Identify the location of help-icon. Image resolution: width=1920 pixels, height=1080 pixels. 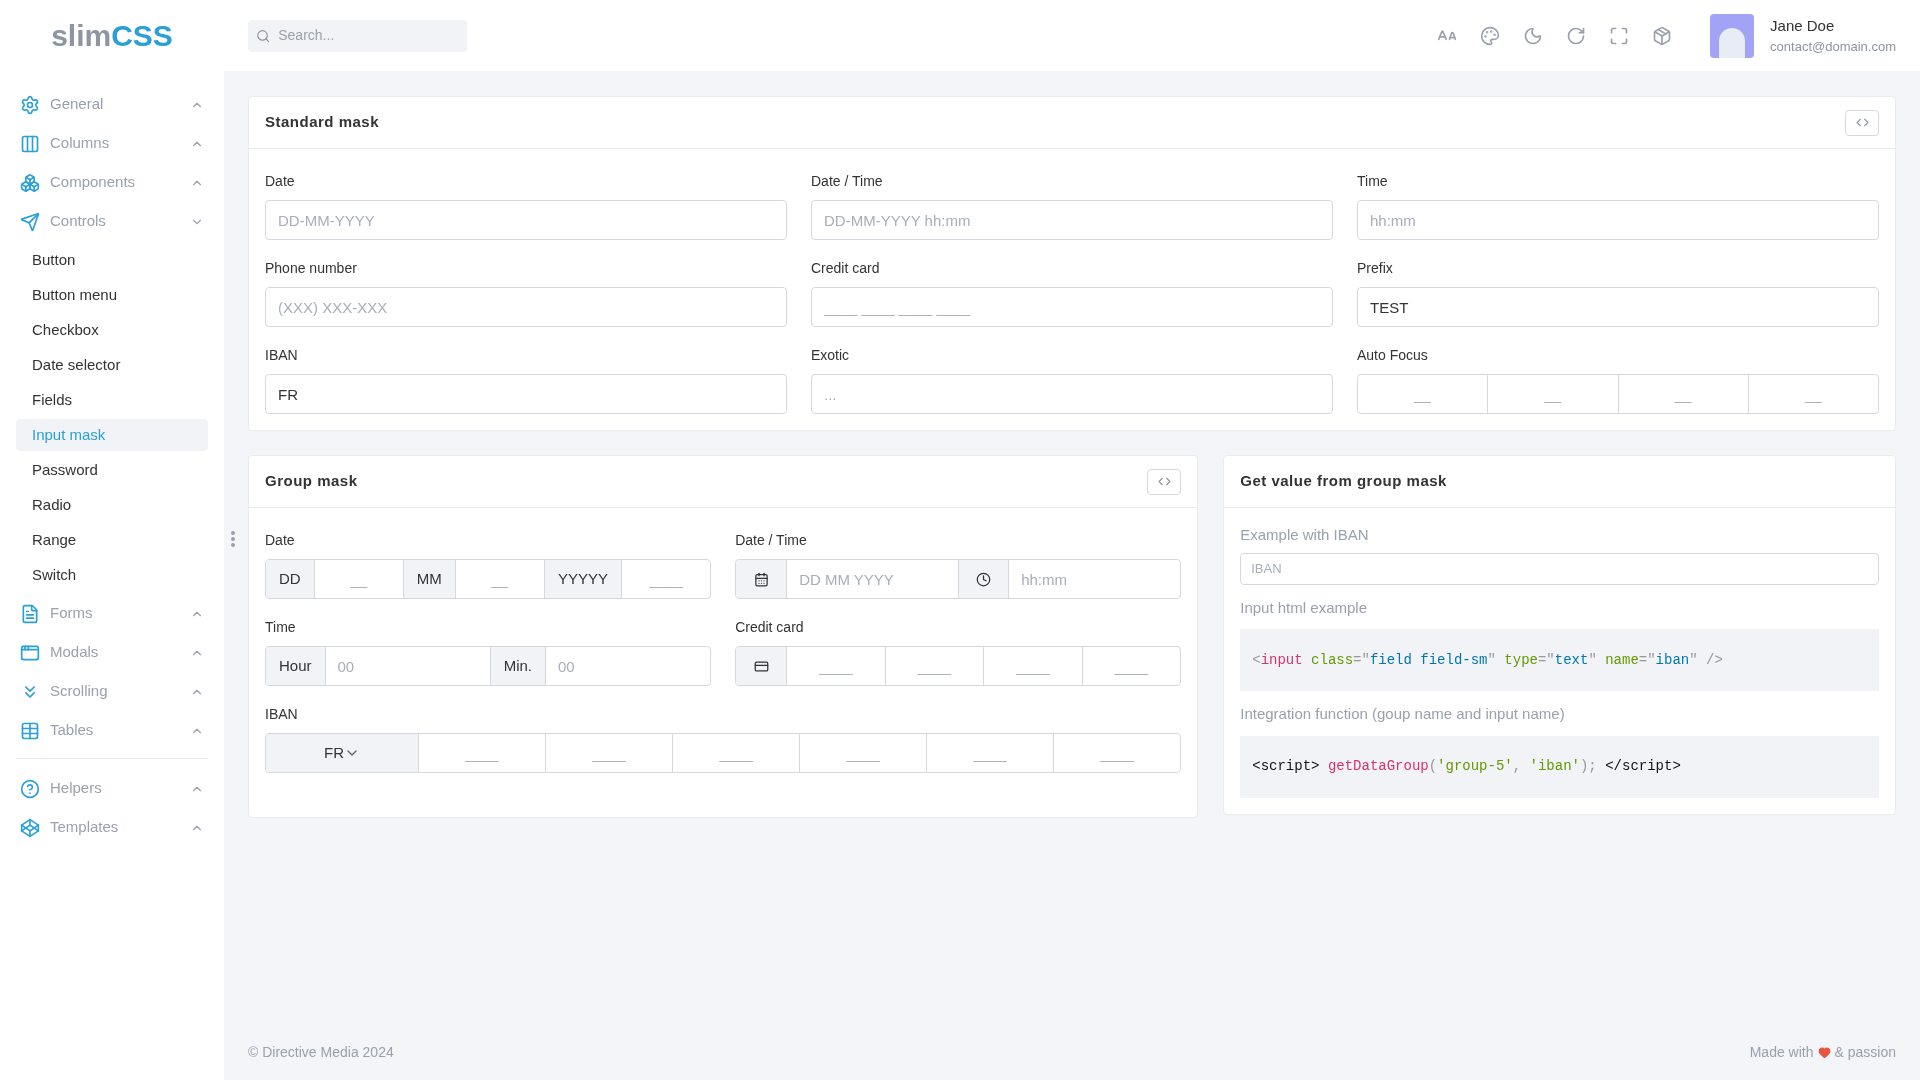
(30, 788).